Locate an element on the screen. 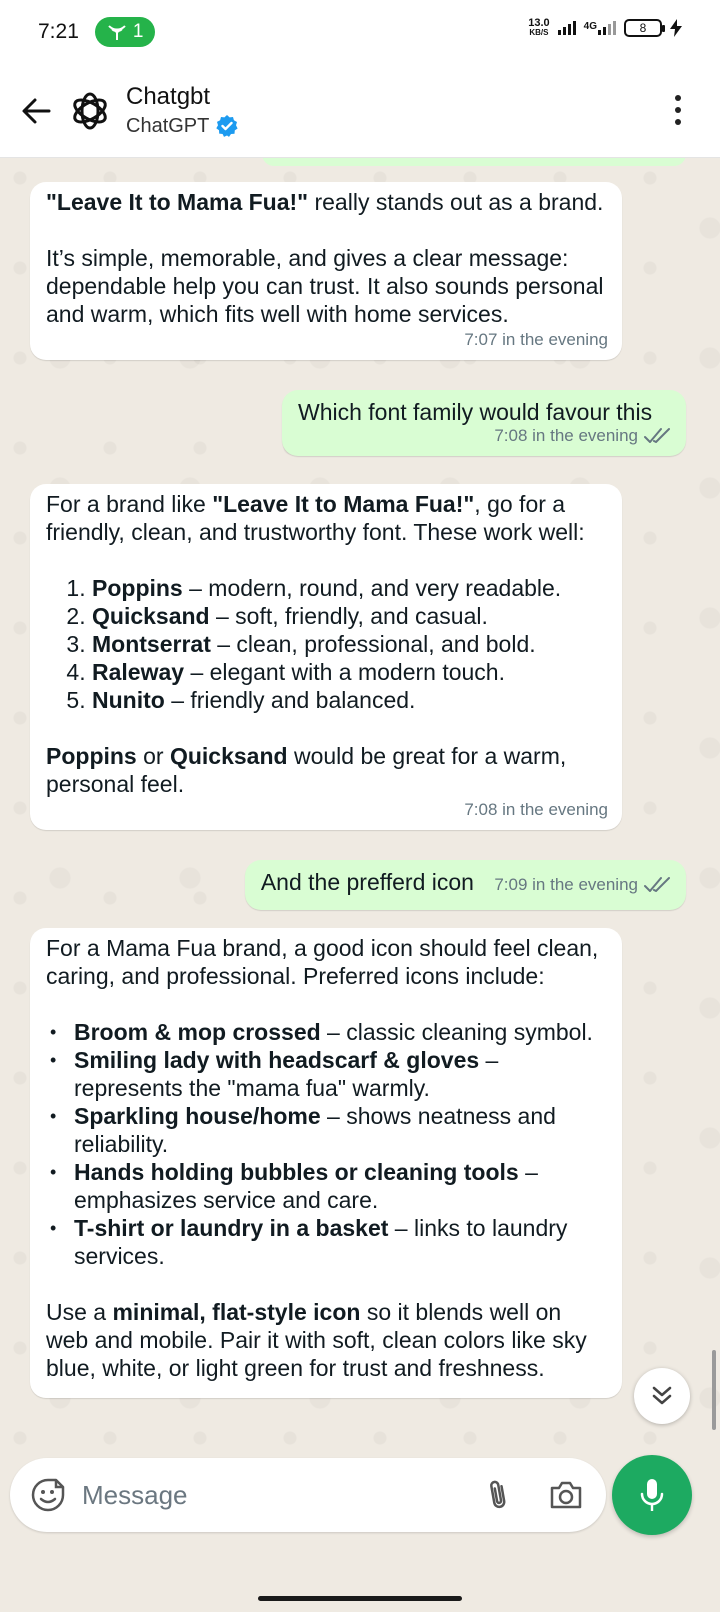 The image size is (720, 1612). net-speed-value: 13.0 is located at coordinates (539, 23).